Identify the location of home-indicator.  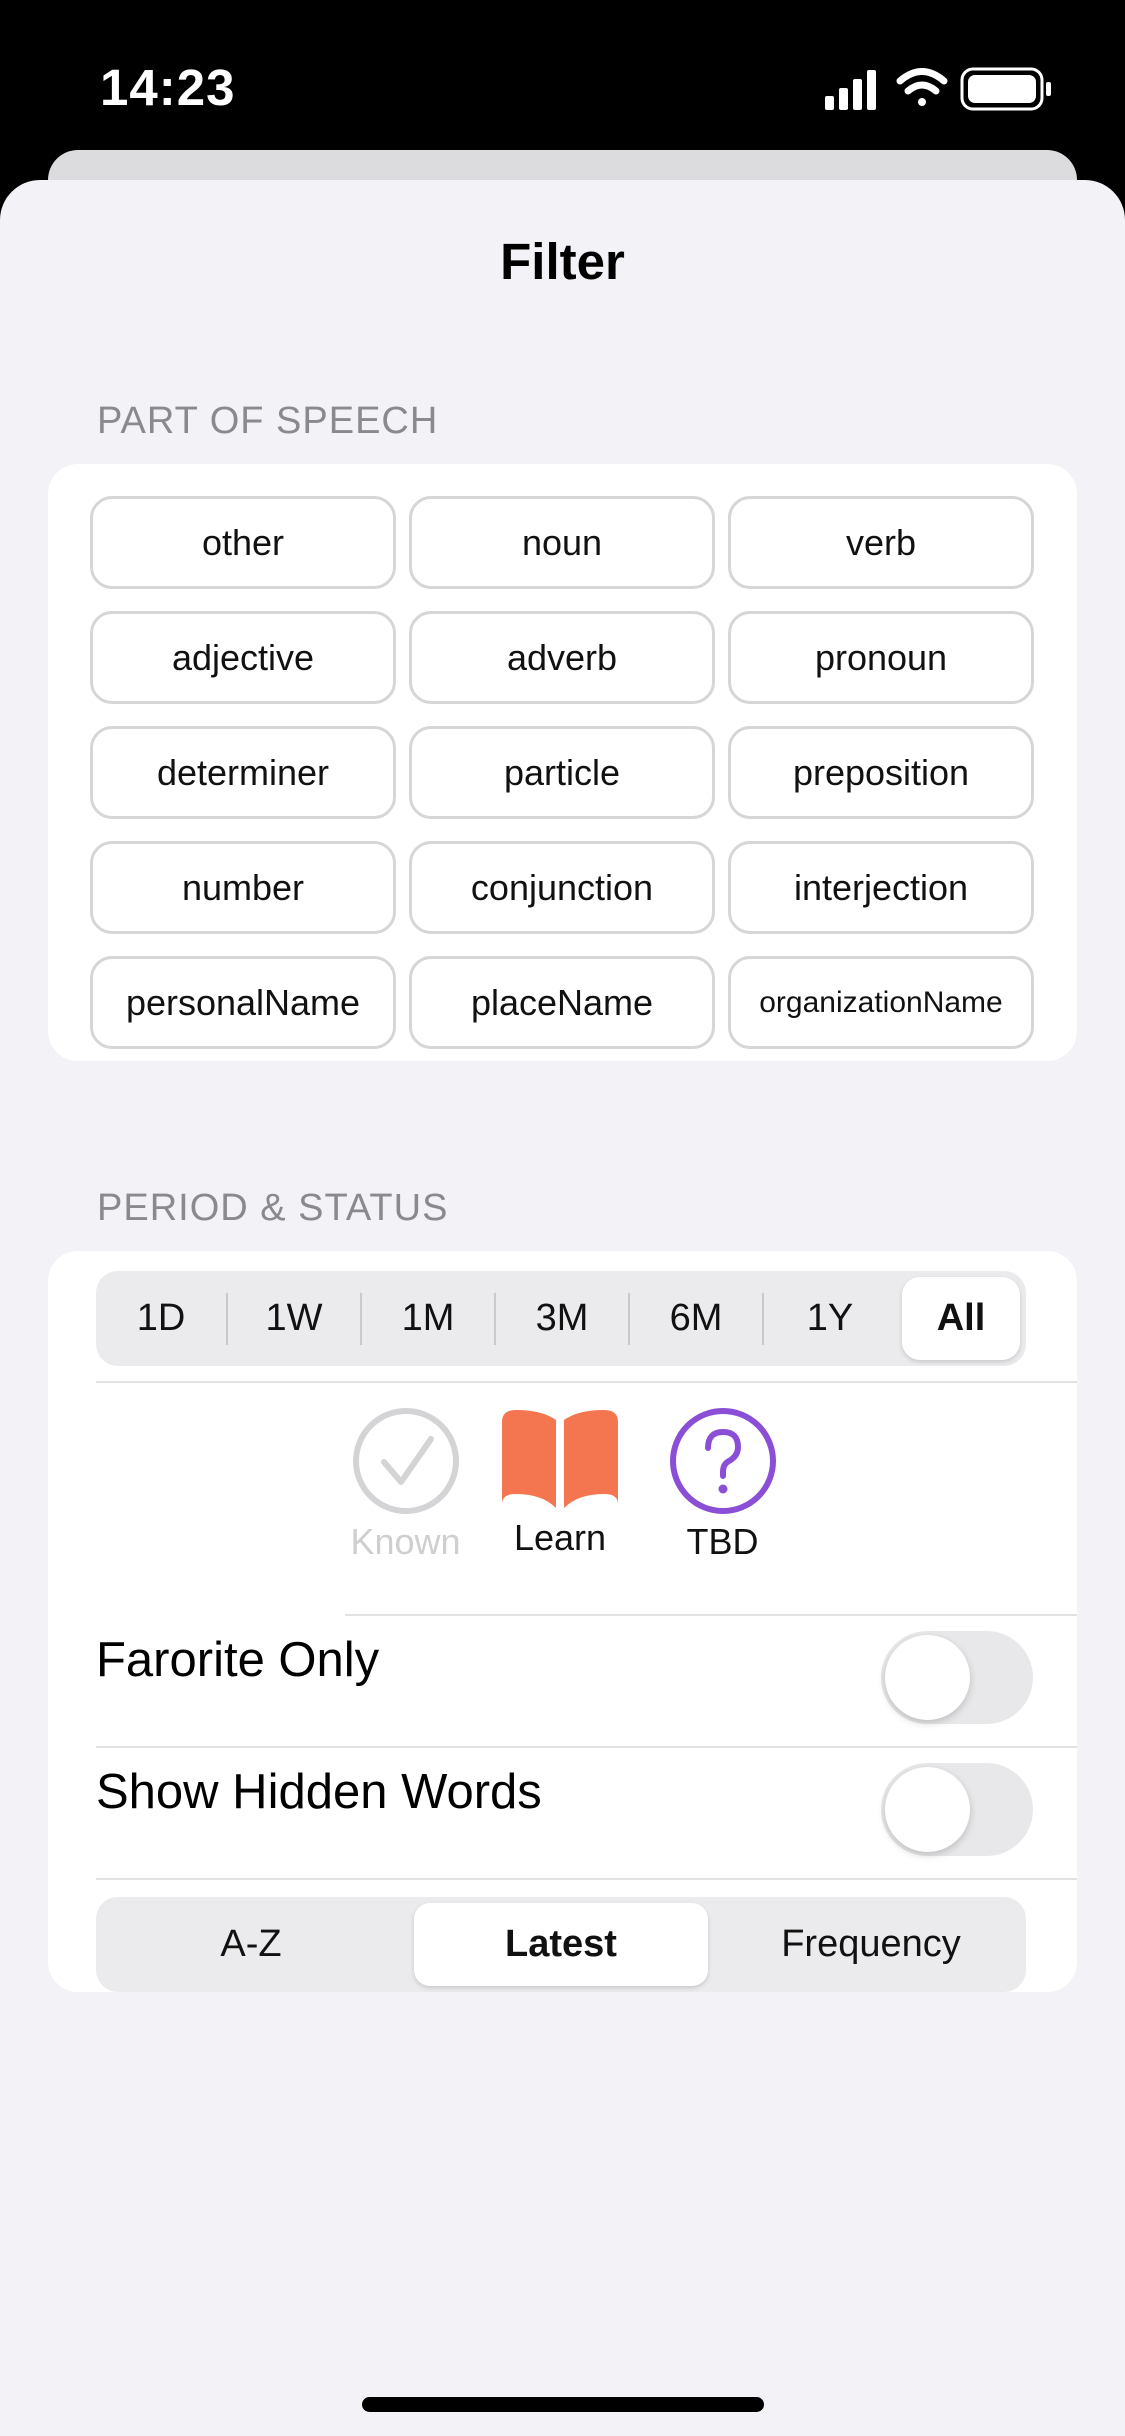
(563, 2404).